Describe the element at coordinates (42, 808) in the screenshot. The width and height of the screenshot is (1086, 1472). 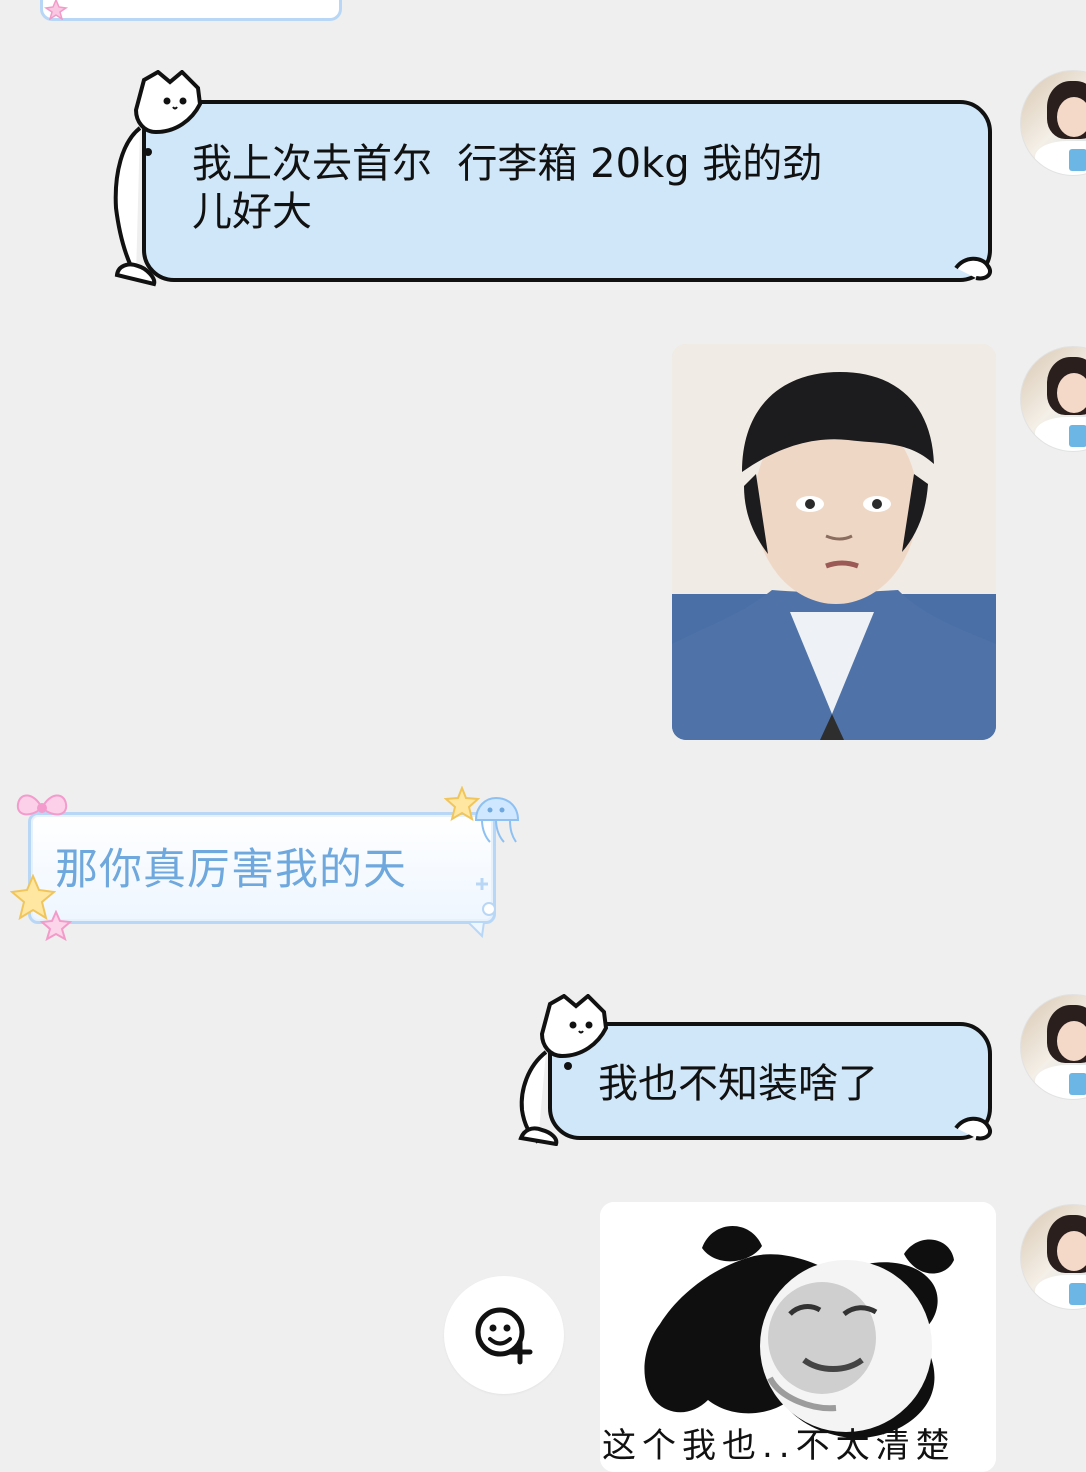
I see `bow-icon` at that location.